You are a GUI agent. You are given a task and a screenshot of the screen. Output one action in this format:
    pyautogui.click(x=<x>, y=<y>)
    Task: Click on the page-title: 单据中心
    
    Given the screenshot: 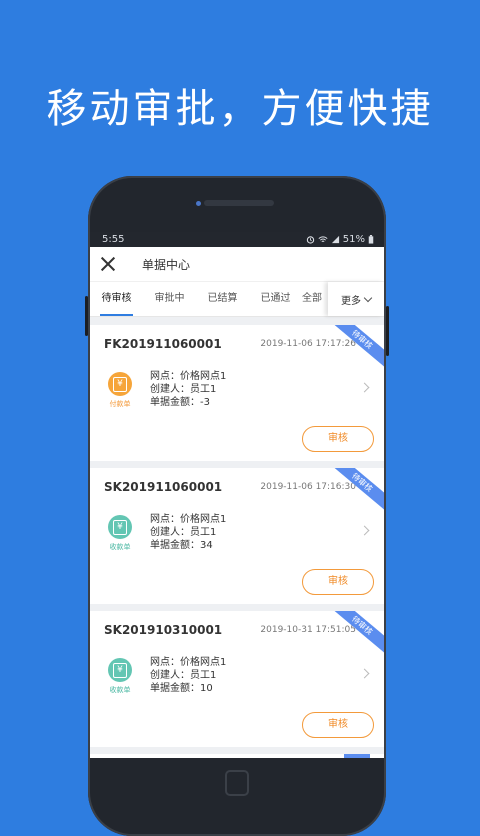 What is the action you would take?
    pyautogui.click(x=166, y=264)
    